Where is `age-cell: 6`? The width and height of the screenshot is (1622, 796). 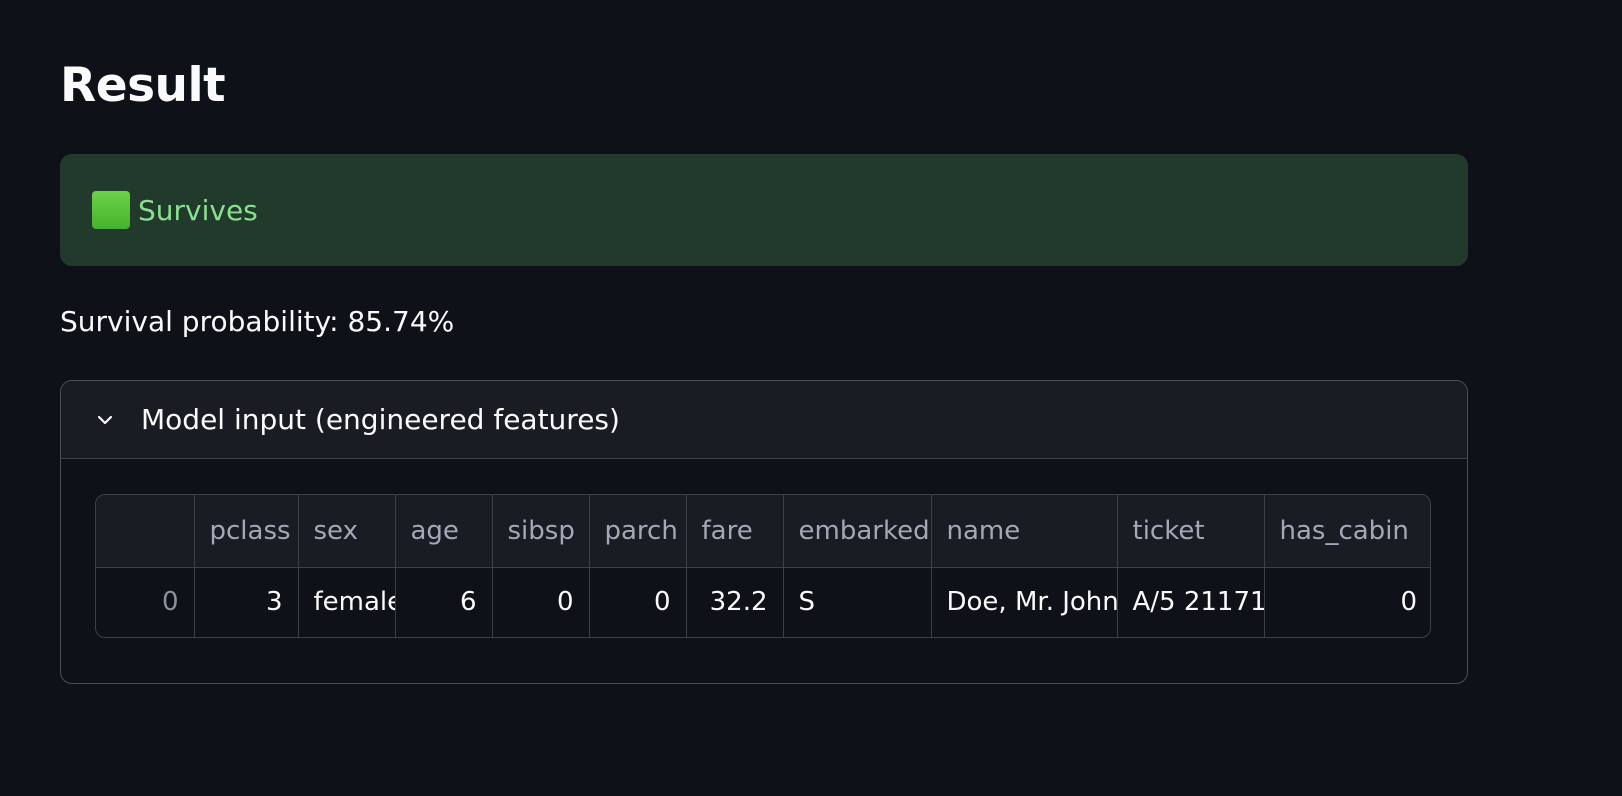 age-cell: 6 is located at coordinates (444, 602).